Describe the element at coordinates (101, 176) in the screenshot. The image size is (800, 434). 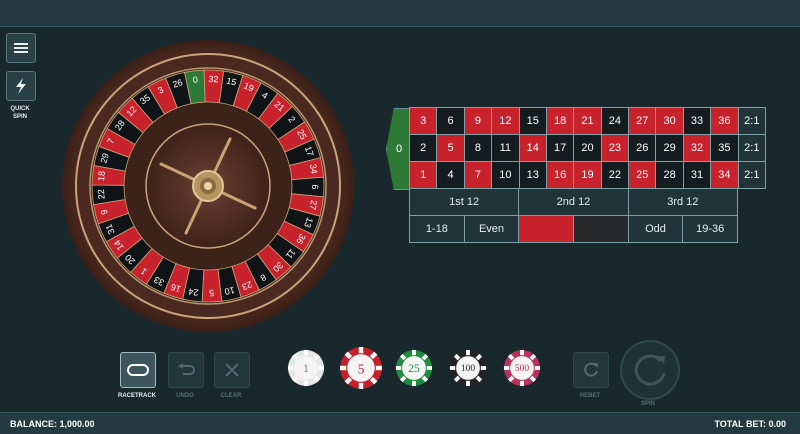
I see `wheel-number-18: 18` at that location.